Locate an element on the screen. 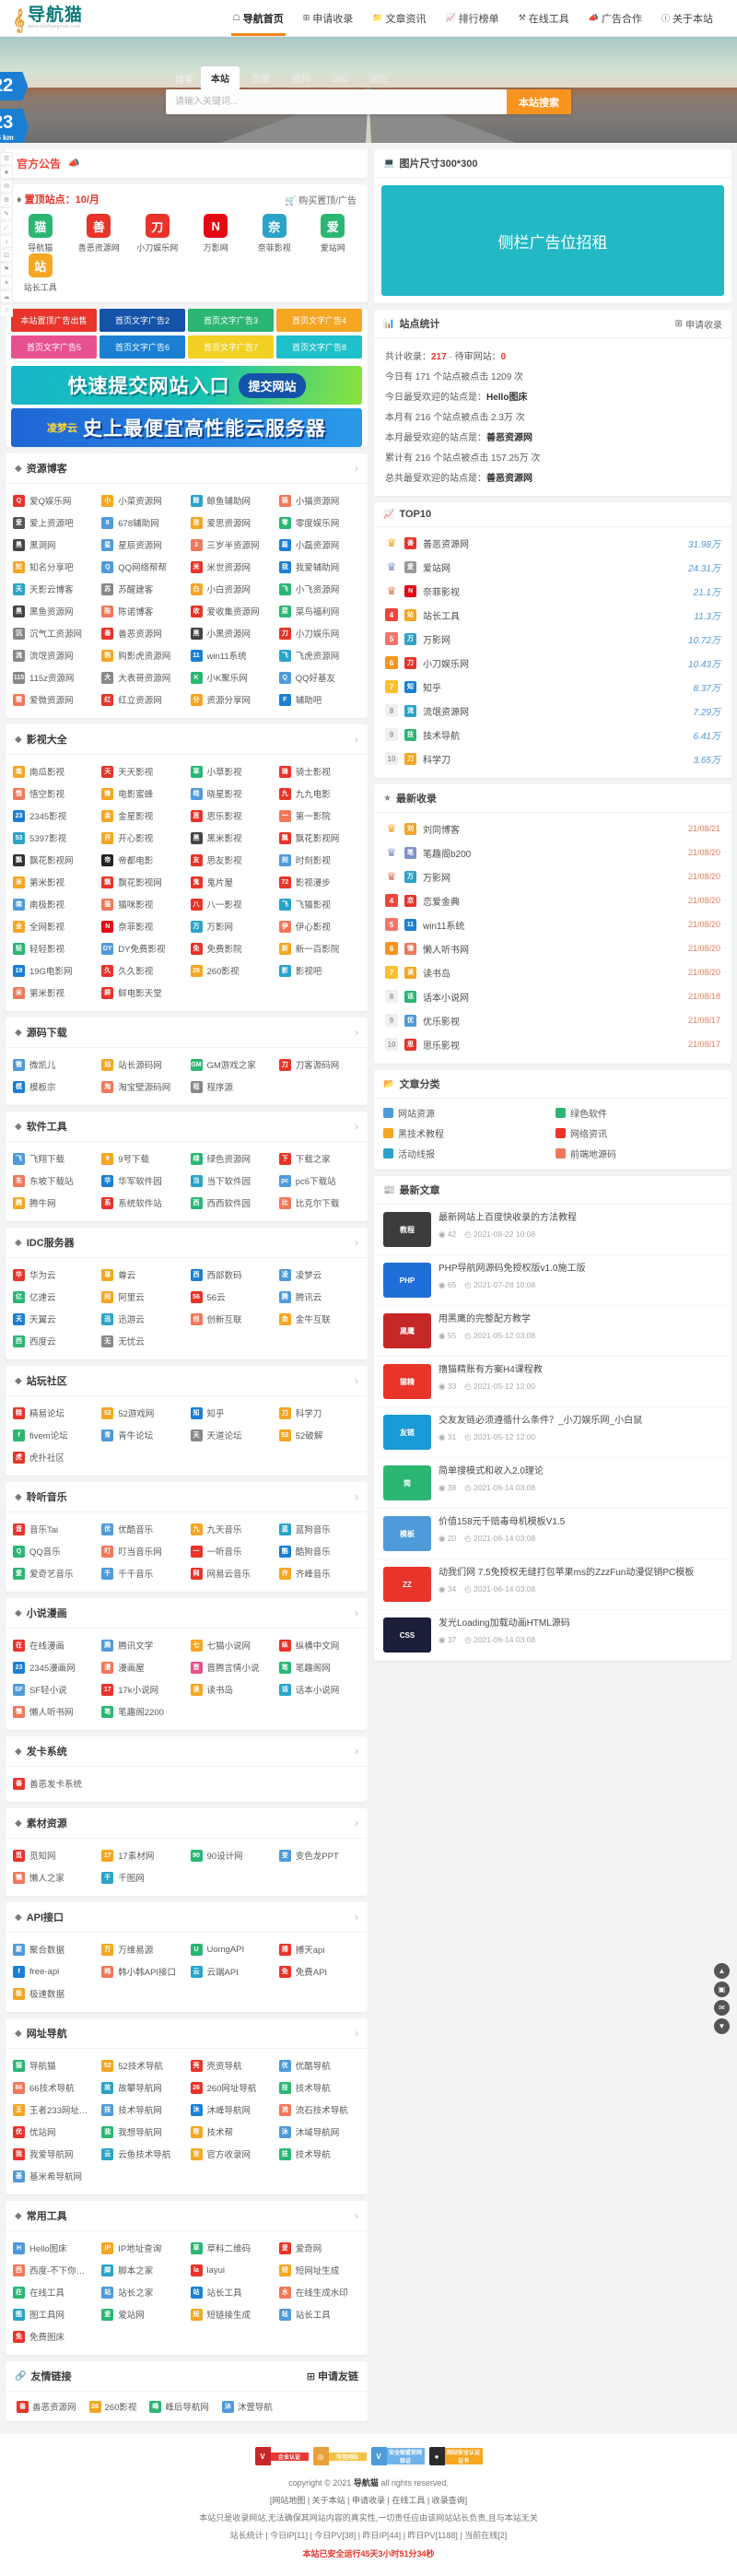  site-link: 韩韩小韩API接口 is located at coordinates (142, 1971).